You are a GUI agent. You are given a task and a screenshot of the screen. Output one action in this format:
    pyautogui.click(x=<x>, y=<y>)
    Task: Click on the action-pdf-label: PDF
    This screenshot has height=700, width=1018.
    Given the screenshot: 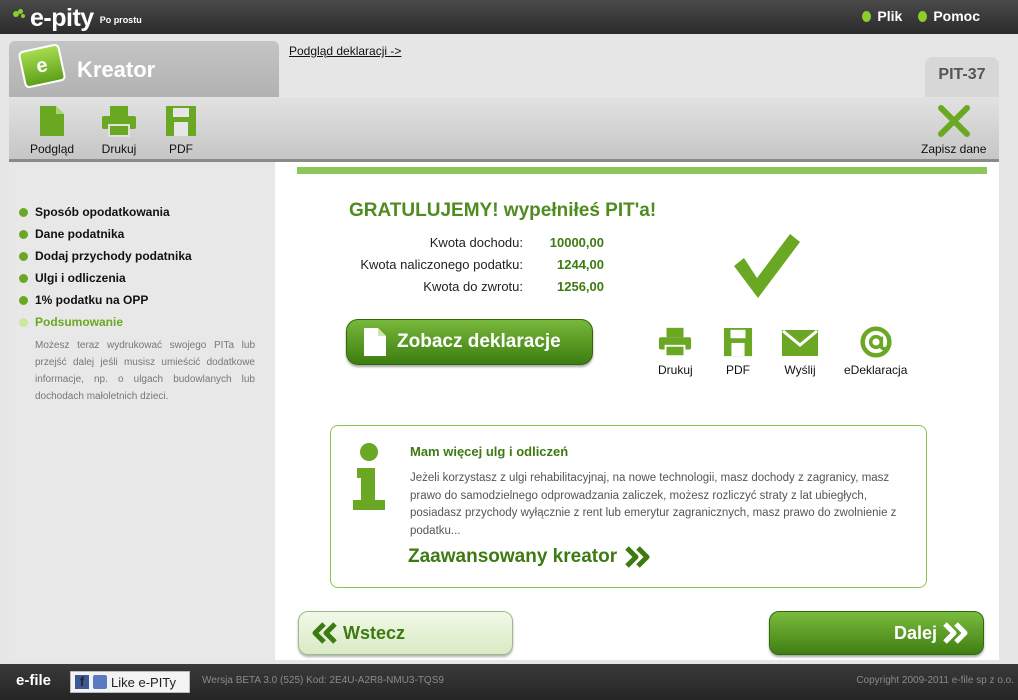 What is the action you would take?
    pyautogui.click(x=738, y=370)
    